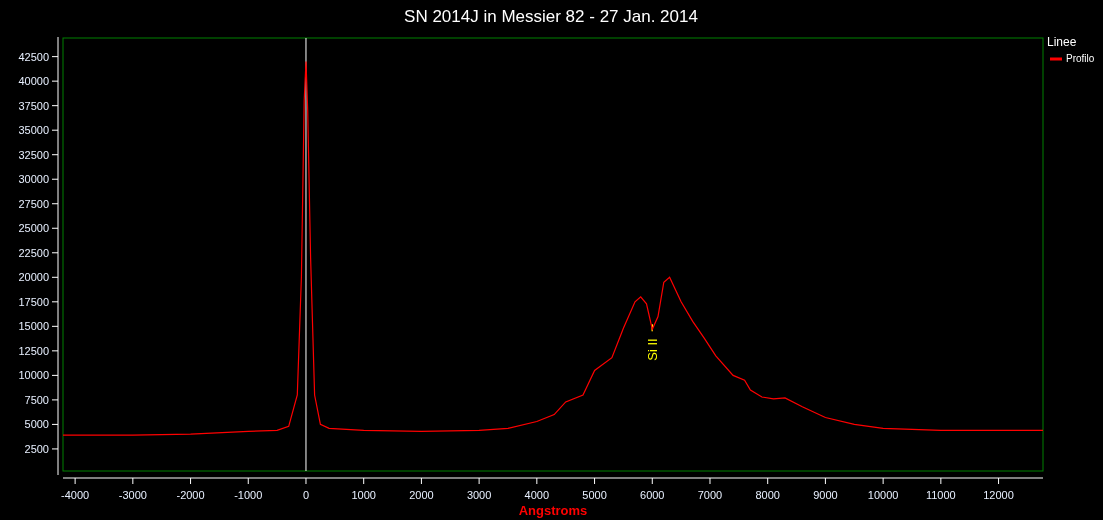 This screenshot has width=1103, height=520. Describe the element at coordinates (33, 277) in the screenshot. I see `axis-label: 20000` at that location.